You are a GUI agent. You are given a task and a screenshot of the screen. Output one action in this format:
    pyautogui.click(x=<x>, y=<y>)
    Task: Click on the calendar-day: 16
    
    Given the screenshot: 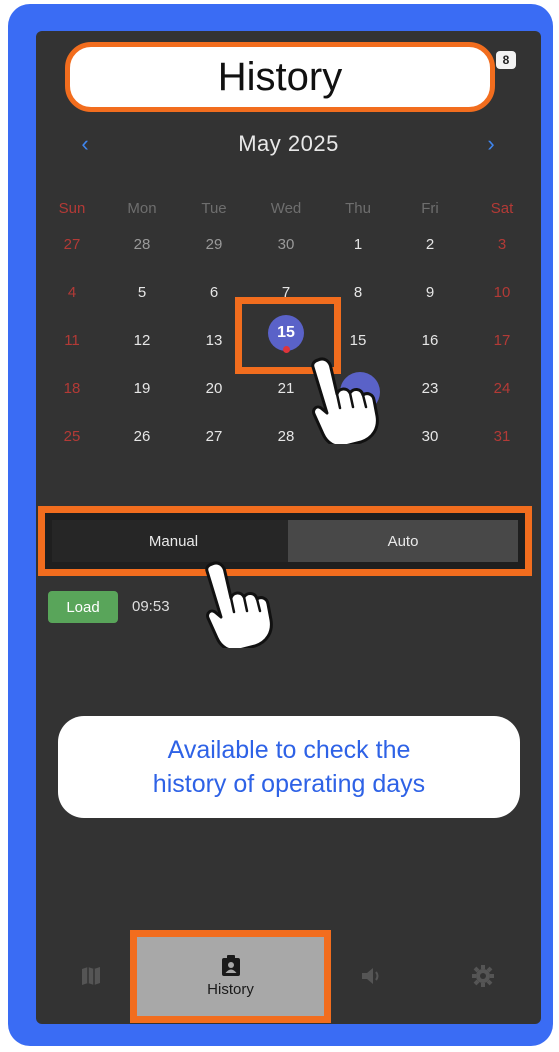 What is the action you would take?
    pyautogui.click(x=430, y=341)
    